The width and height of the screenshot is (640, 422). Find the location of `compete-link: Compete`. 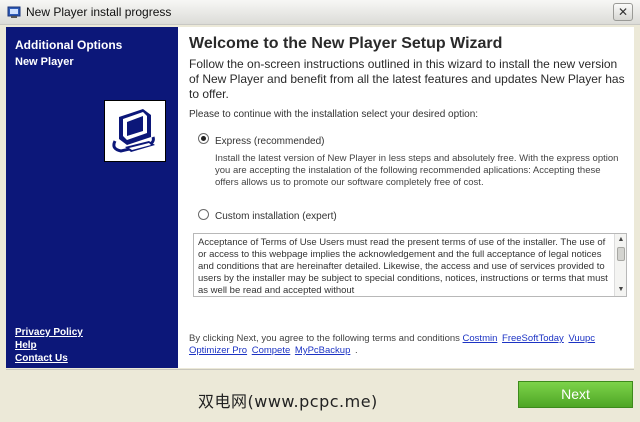

compete-link: Compete is located at coordinates (271, 350).